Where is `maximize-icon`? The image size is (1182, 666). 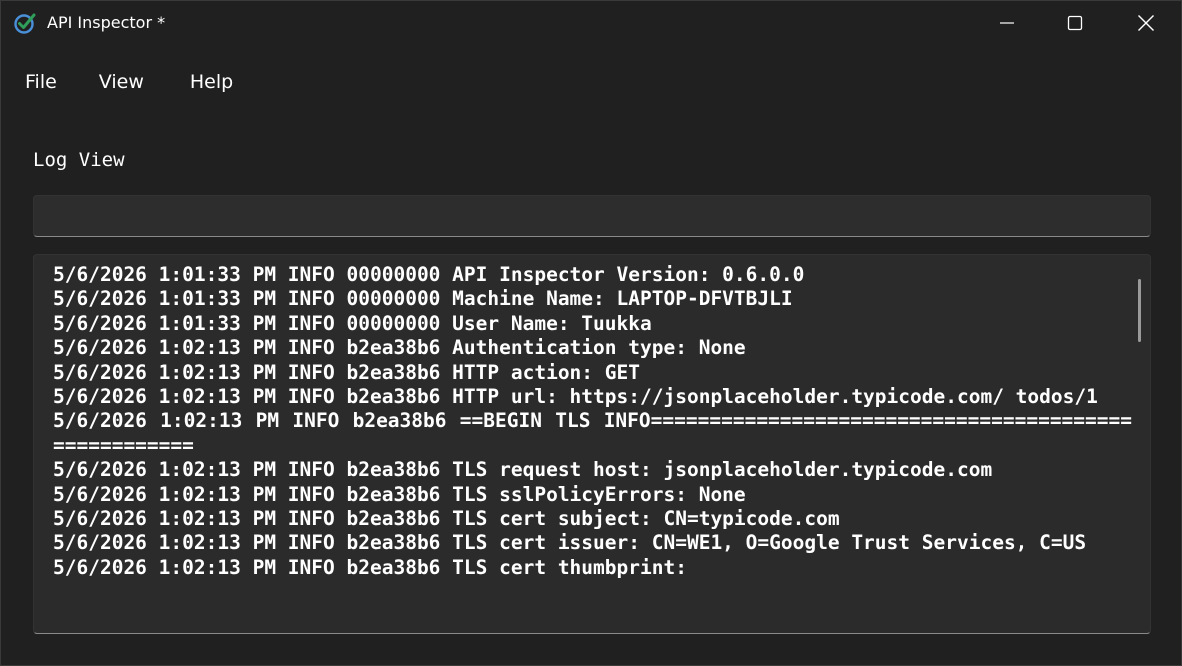
maximize-icon is located at coordinates (1075, 23).